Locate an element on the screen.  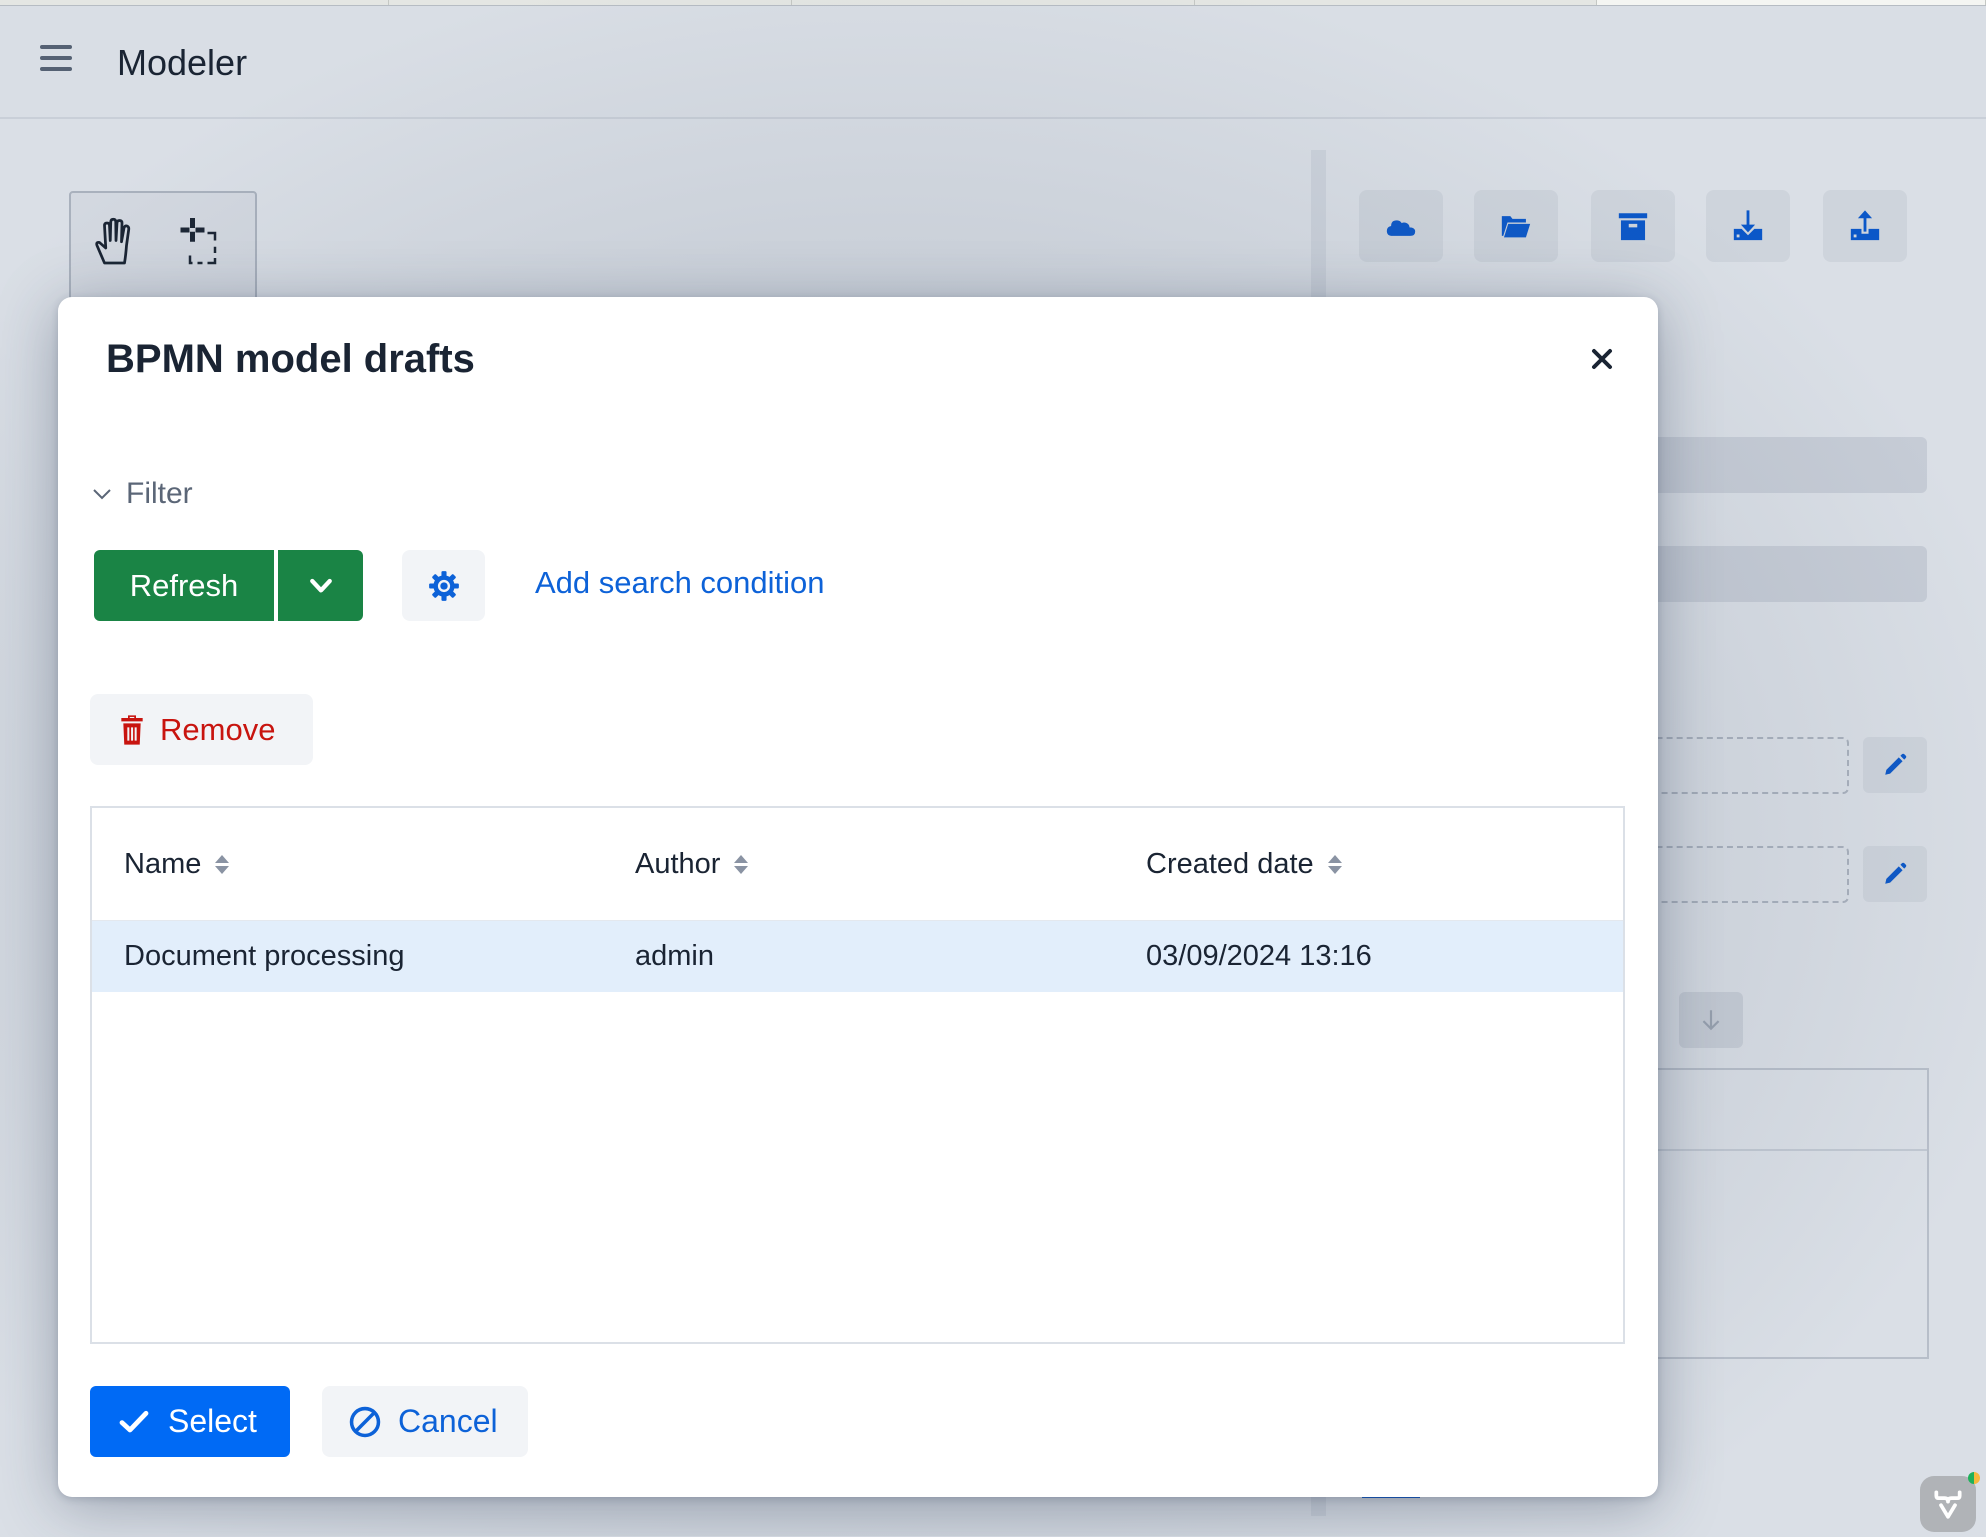
column-header-author: Author is located at coordinates (692, 864).